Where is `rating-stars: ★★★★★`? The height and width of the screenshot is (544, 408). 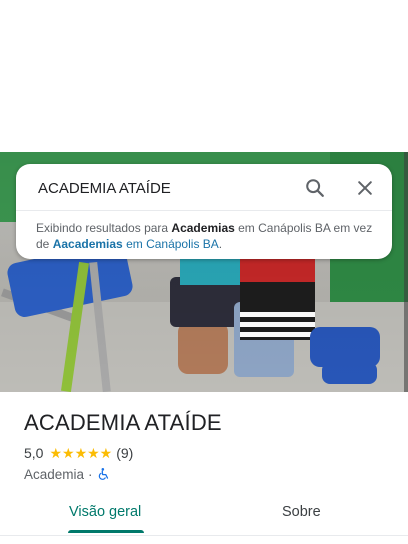
rating-stars: ★★★★★ is located at coordinates (81, 452).